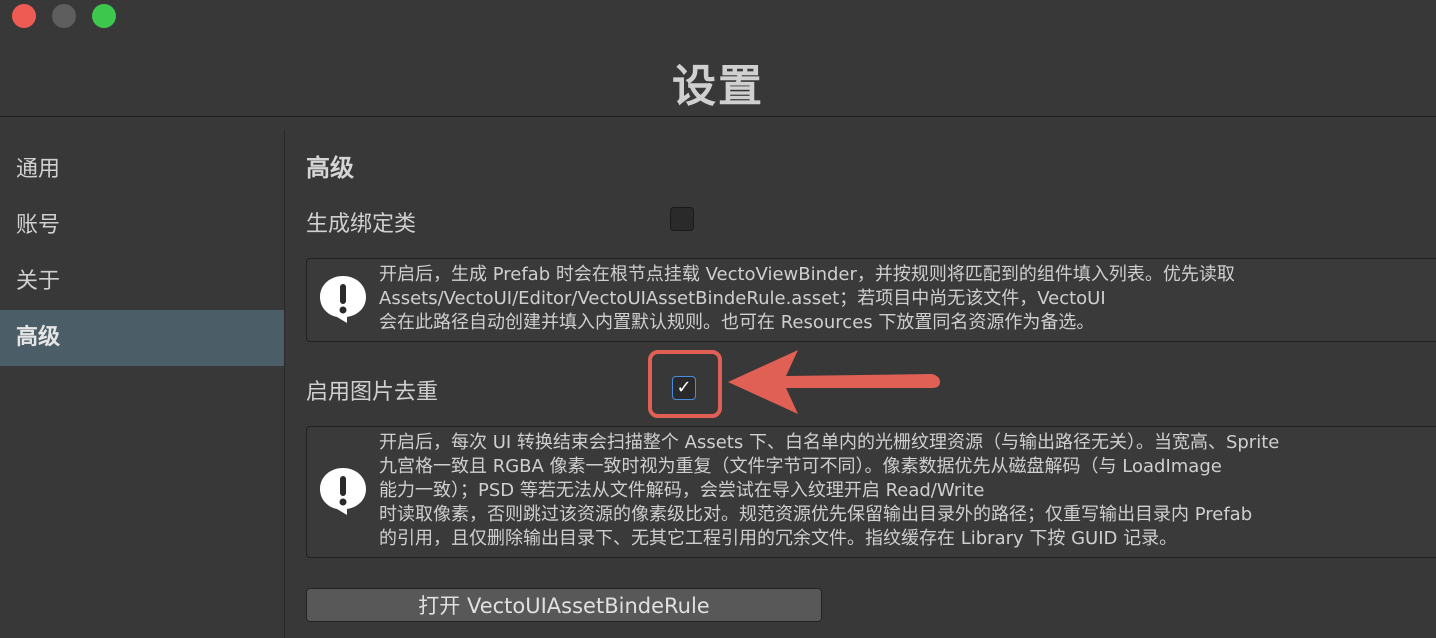 The height and width of the screenshot is (638, 1436). Describe the element at coordinates (142, 226) in the screenshot. I see `sidebar-item-account: 账号` at that location.